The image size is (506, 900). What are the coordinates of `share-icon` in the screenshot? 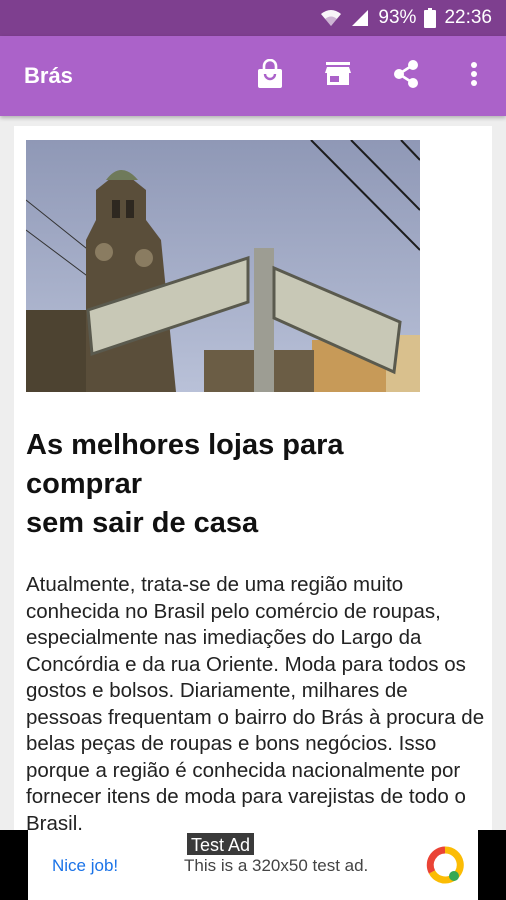 It's located at (406, 76).